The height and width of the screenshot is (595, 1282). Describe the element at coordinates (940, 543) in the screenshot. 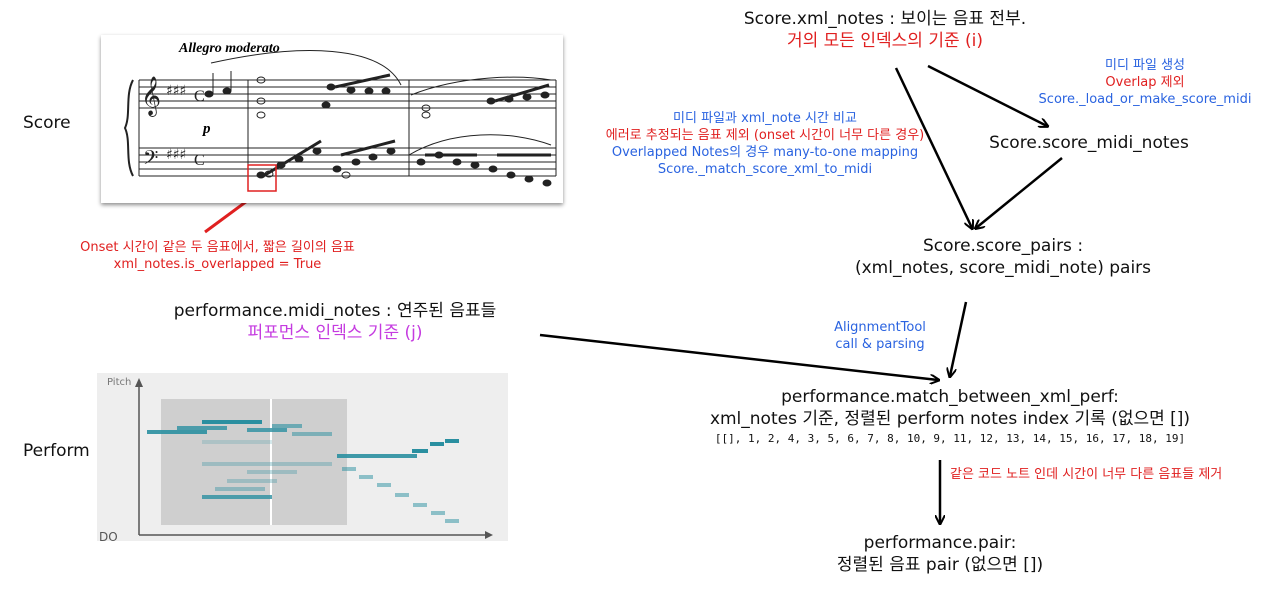

I see `pair-line1: performance.pair:` at that location.